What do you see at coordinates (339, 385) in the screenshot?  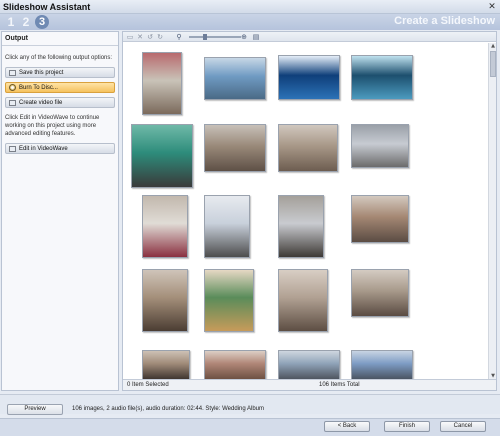 I see `total-count: 106 Items Total` at bounding box center [339, 385].